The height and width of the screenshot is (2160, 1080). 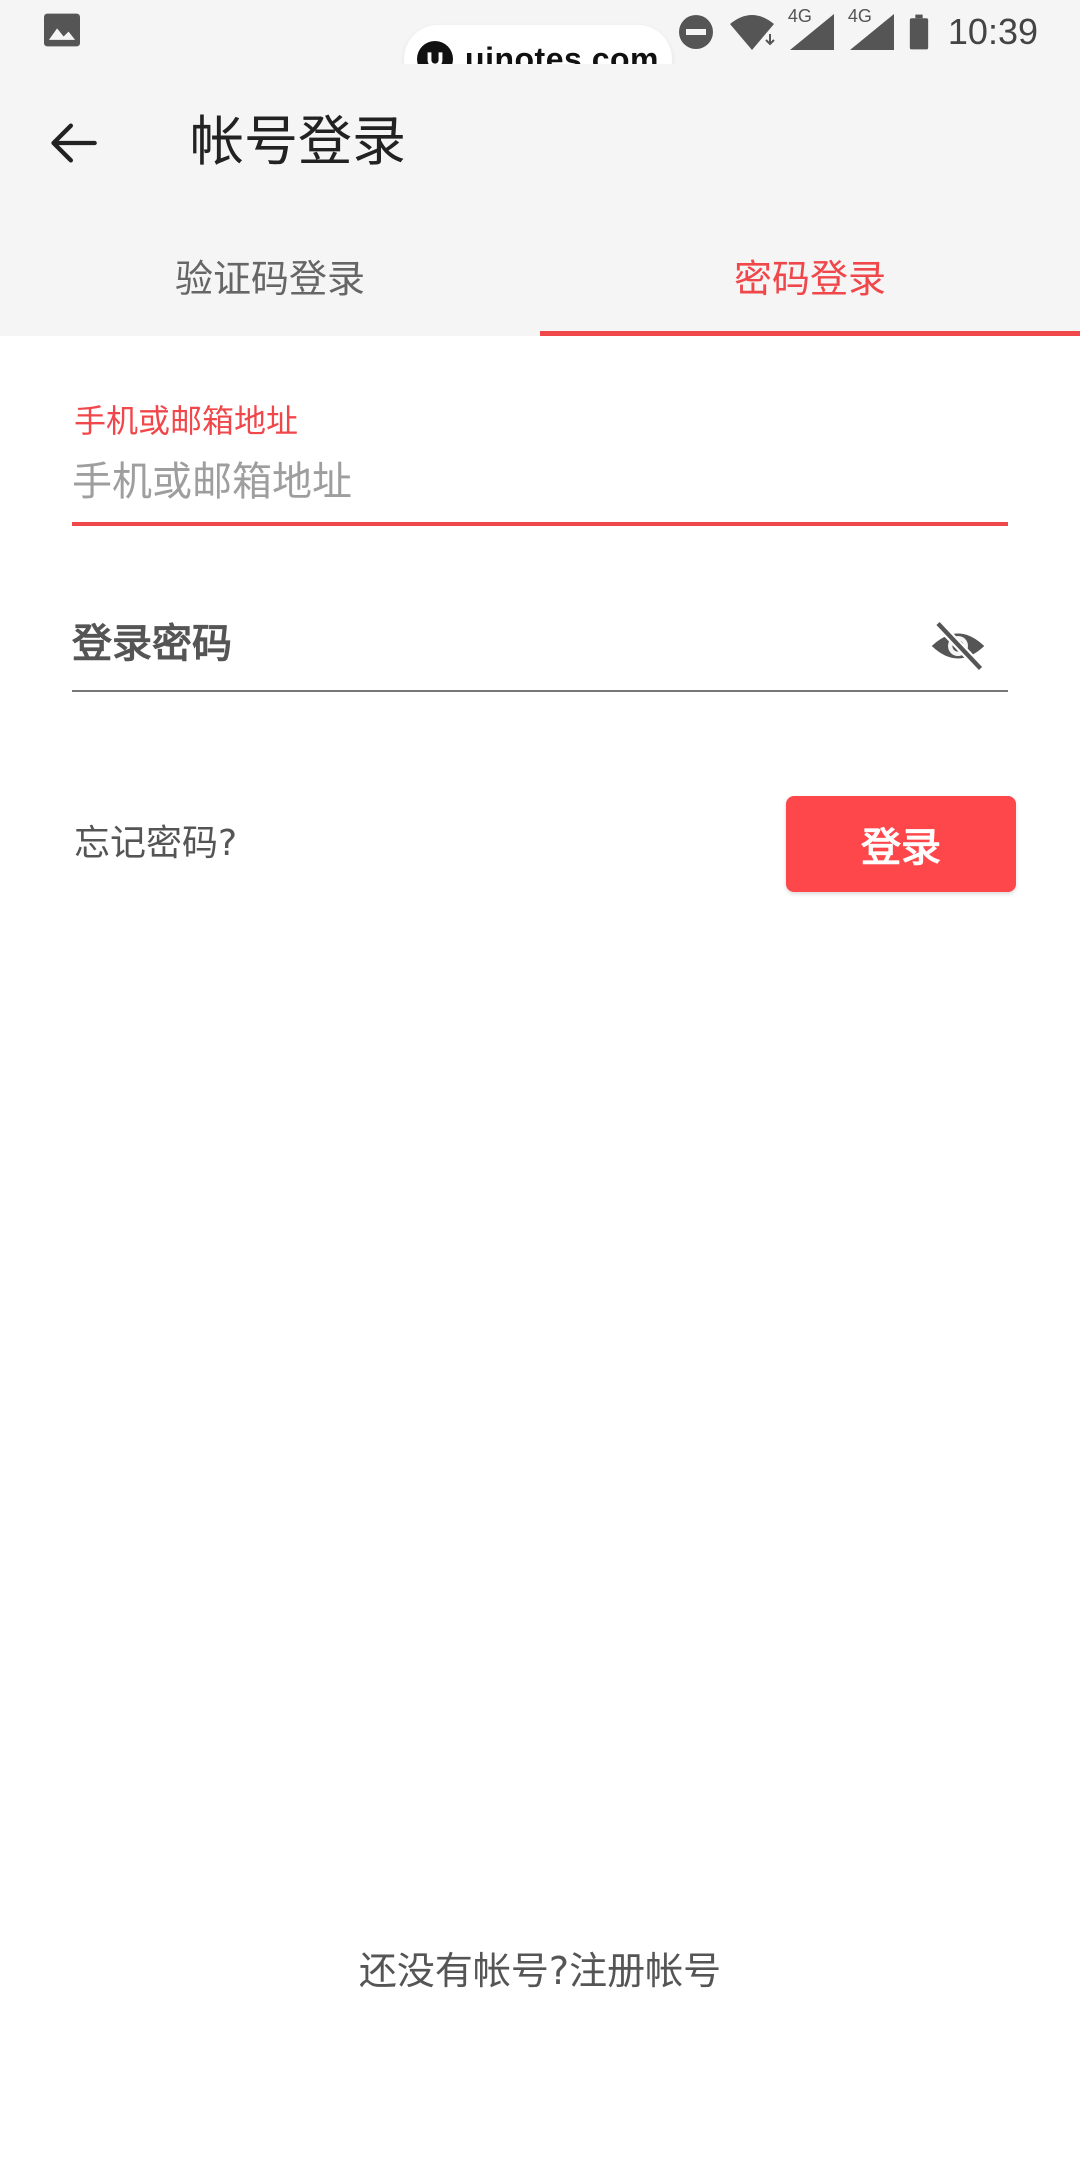 What do you see at coordinates (540, 482) in the screenshot?
I see `username-input` at bounding box center [540, 482].